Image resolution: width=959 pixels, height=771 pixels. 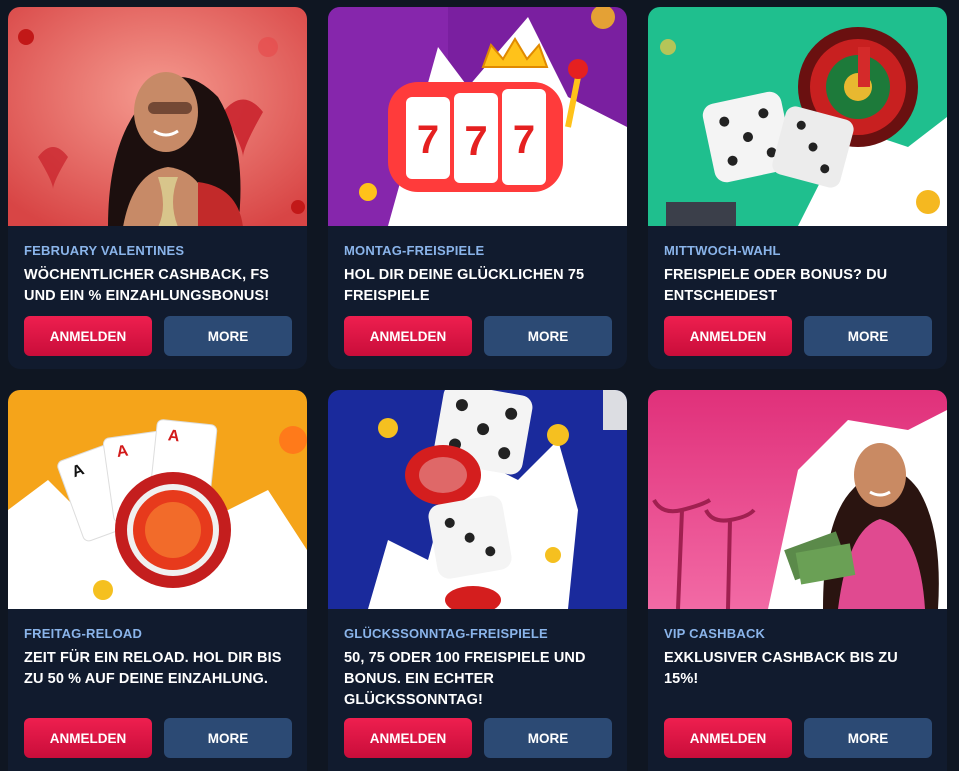 I want to click on promo-subtitle: VIP CASHBACK, so click(x=715, y=633).